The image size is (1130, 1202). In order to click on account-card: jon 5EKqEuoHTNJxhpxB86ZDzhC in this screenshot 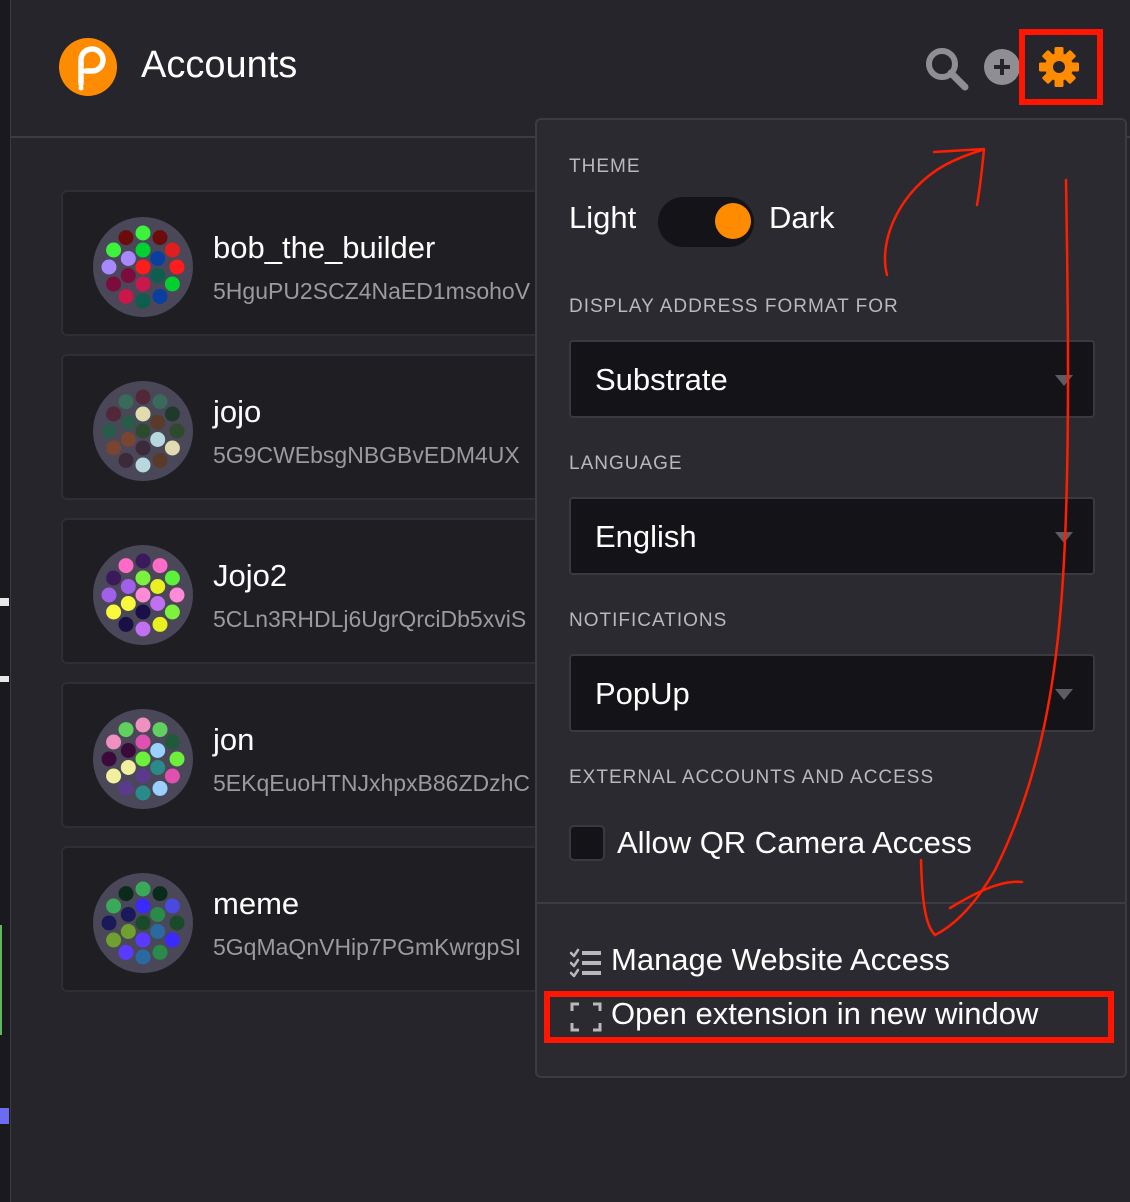, I will do `click(301, 755)`.